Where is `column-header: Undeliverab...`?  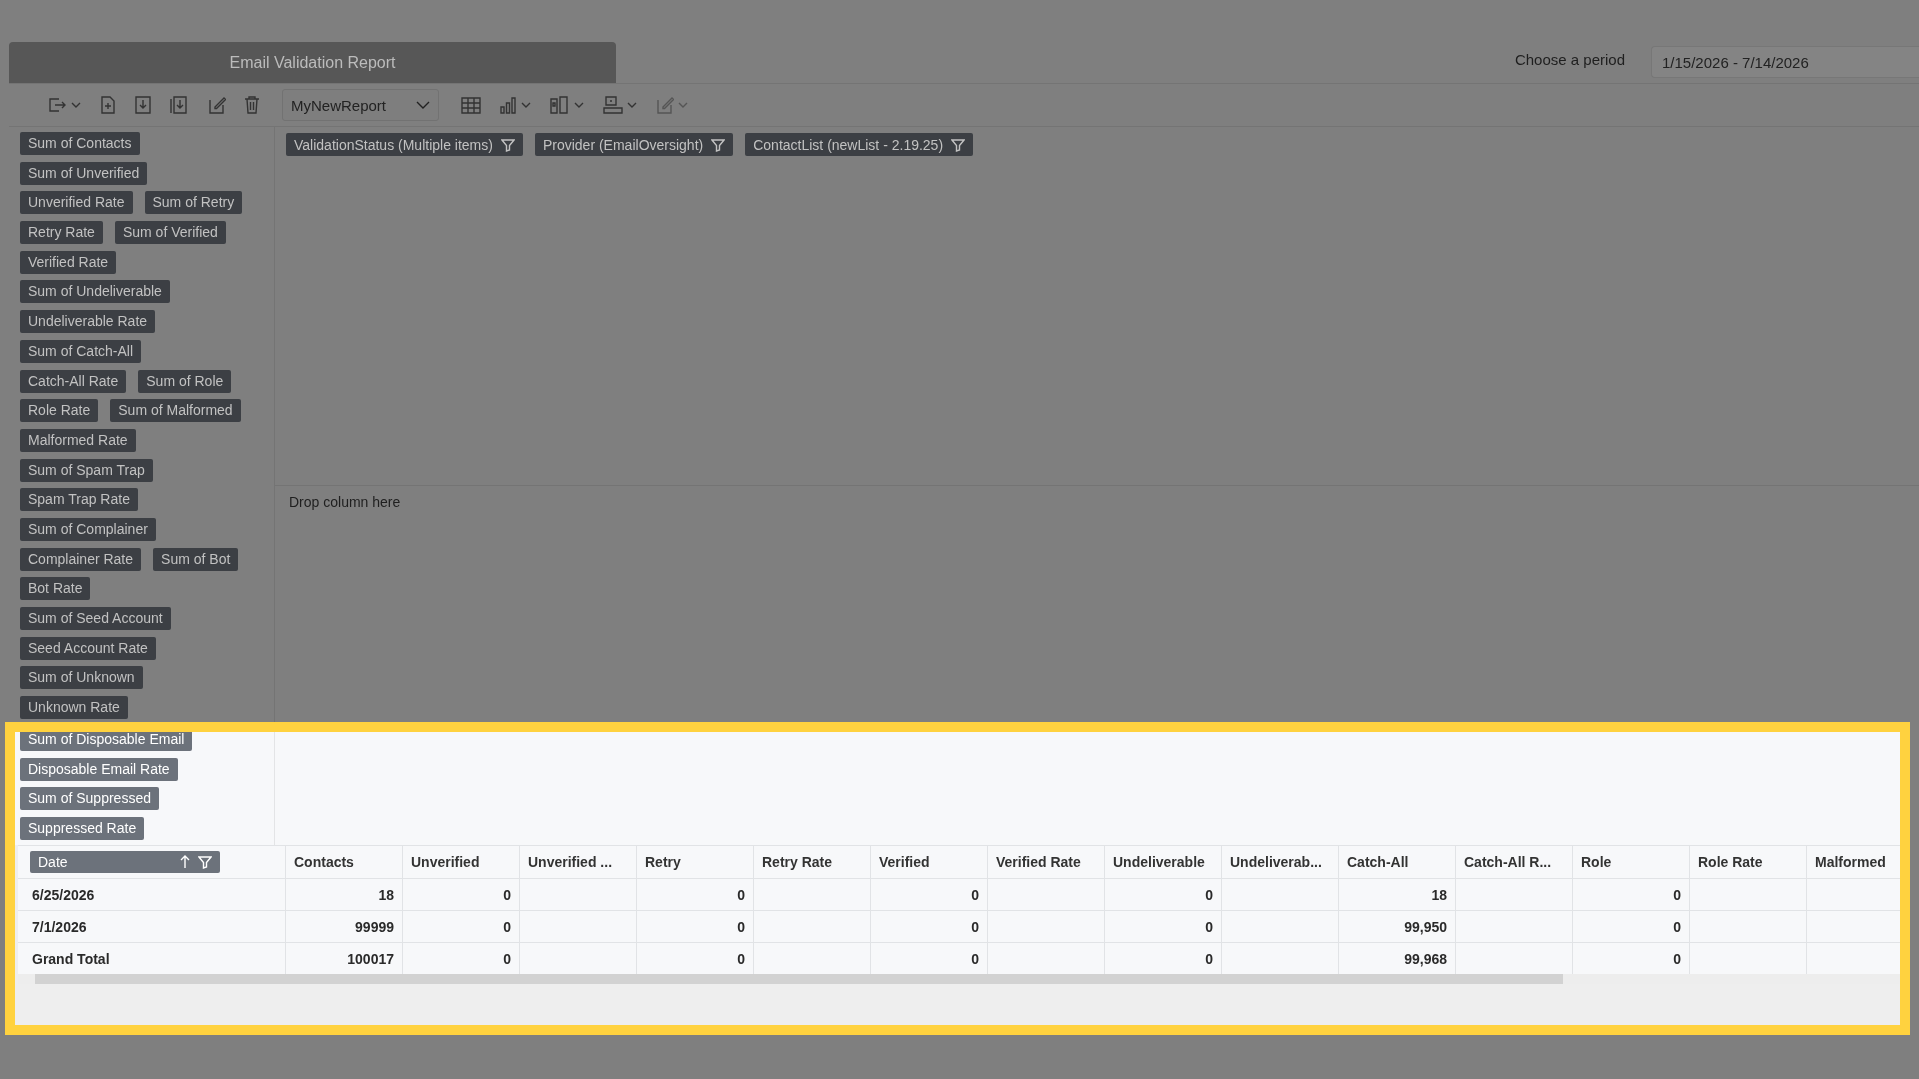
column-header: Undeliverab... is located at coordinates (1280, 861).